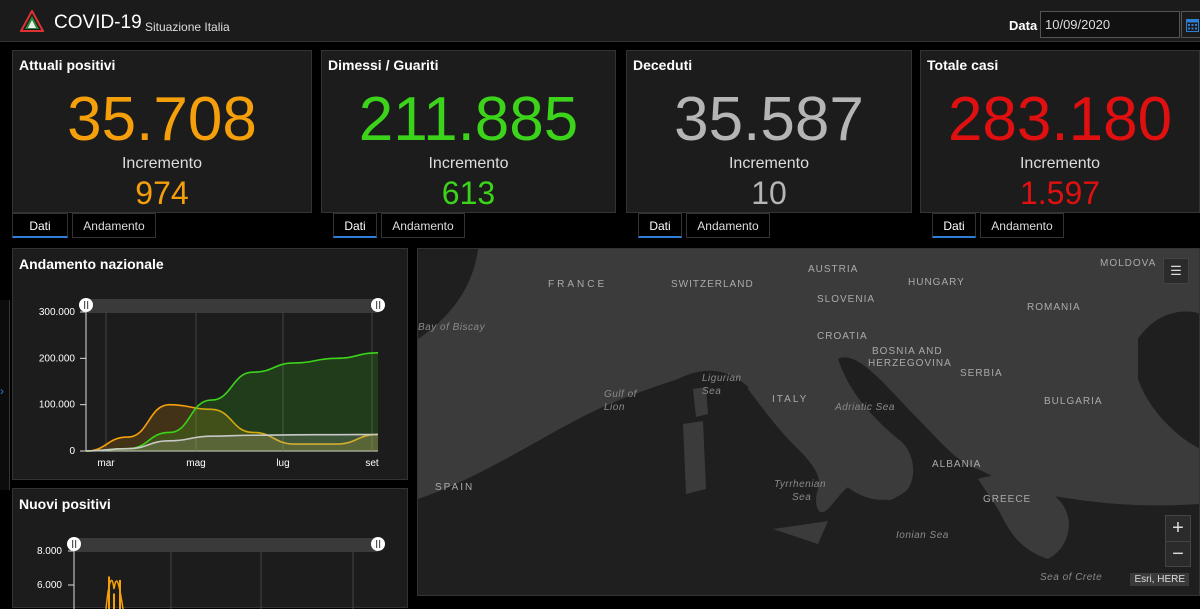 The image size is (1200, 609). What do you see at coordinates (162, 119) in the screenshot?
I see `card-value: 35.708` at bounding box center [162, 119].